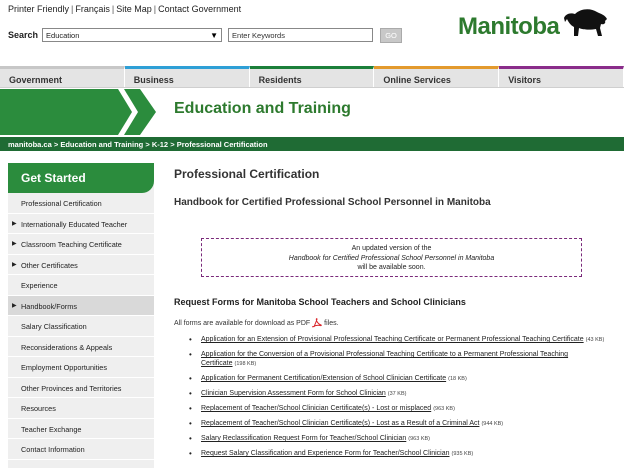 This screenshot has height=468, width=624. I want to click on search-scope-select: Education ▼, so click(132, 35).